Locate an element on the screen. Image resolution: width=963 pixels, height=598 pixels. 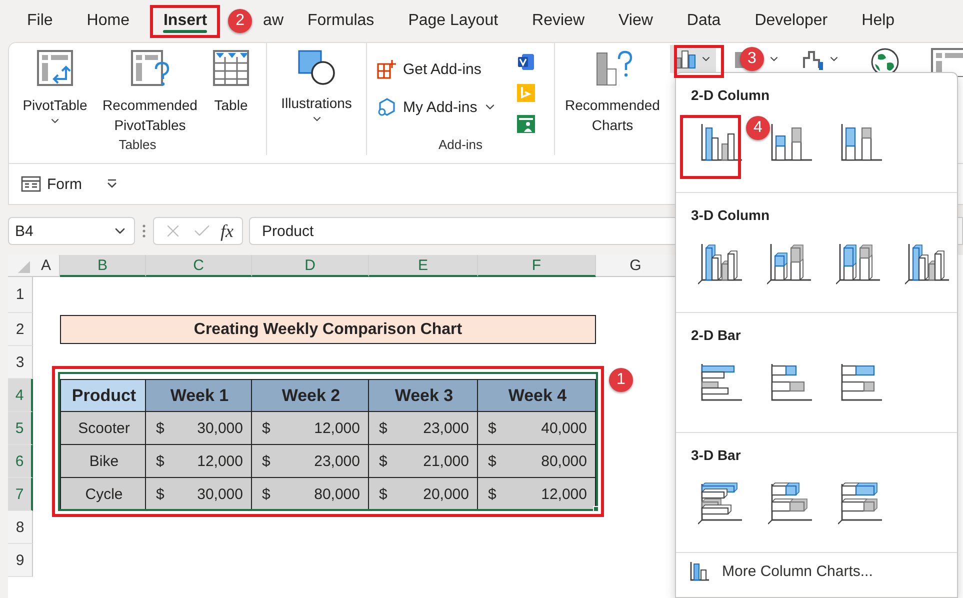
section-title: 3-D Bar is located at coordinates (716, 455).